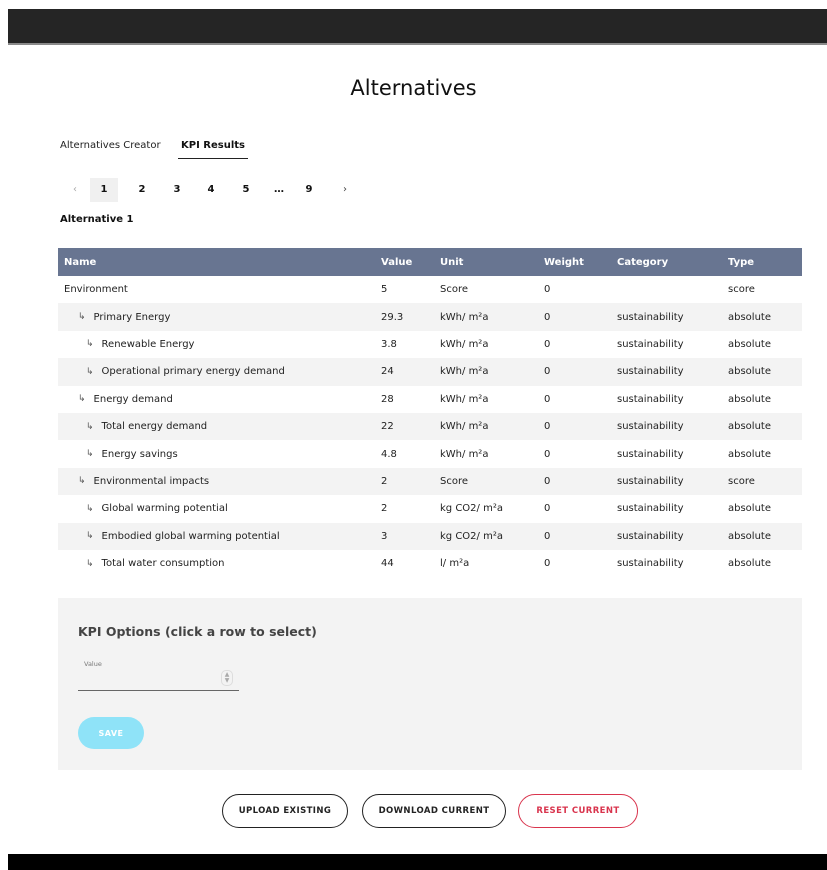 The image size is (827, 870). I want to click on table-row: Environment 5 Score 0 score, so click(430, 289).